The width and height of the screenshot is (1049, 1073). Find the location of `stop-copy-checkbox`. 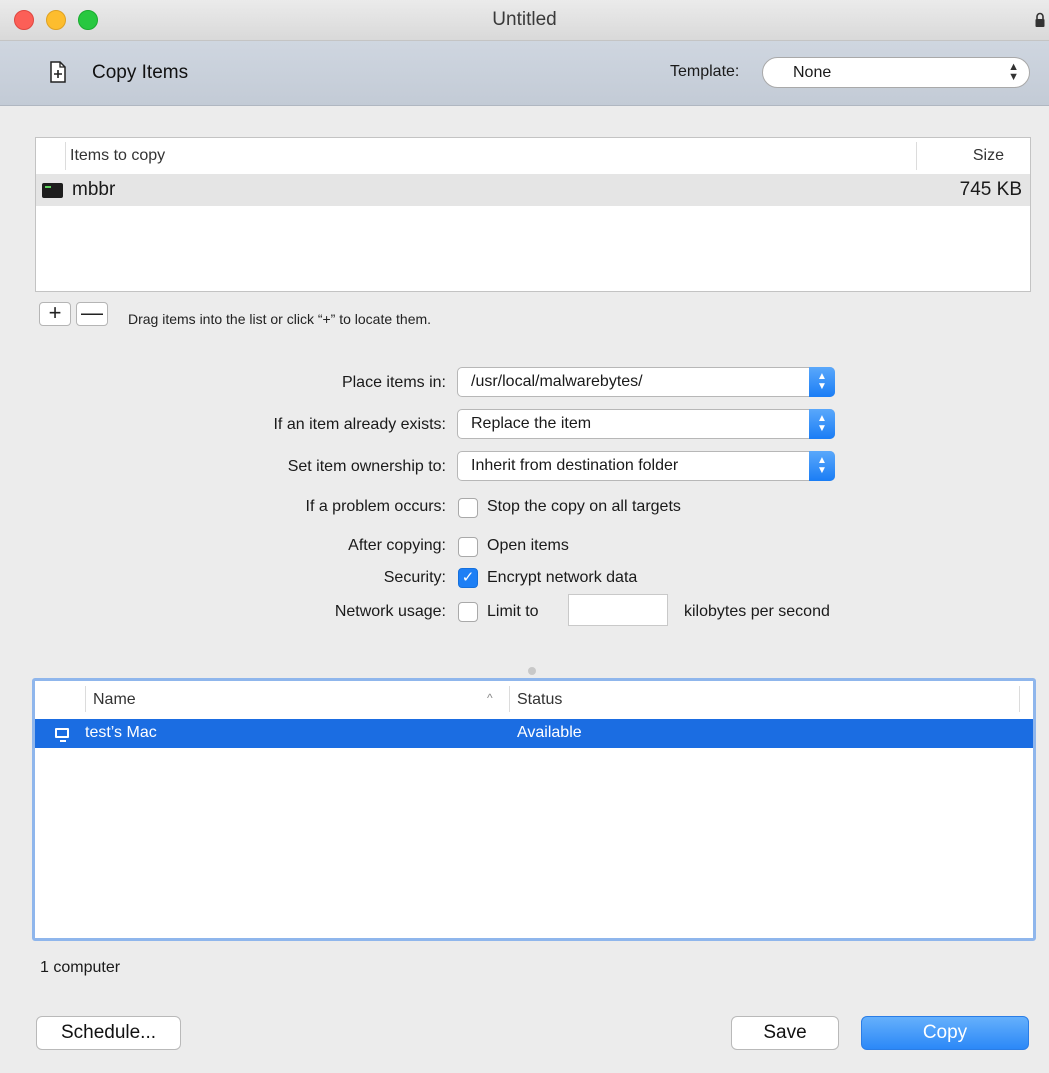

stop-copy-checkbox is located at coordinates (468, 508).